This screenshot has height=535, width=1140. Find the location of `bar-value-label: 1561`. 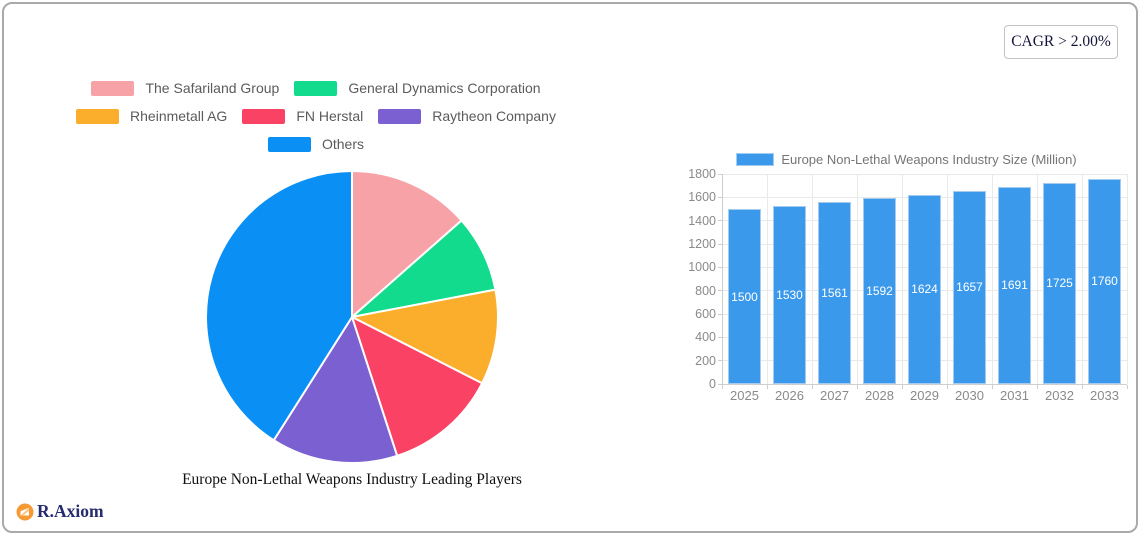

bar-value-label: 1561 is located at coordinates (834, 292).